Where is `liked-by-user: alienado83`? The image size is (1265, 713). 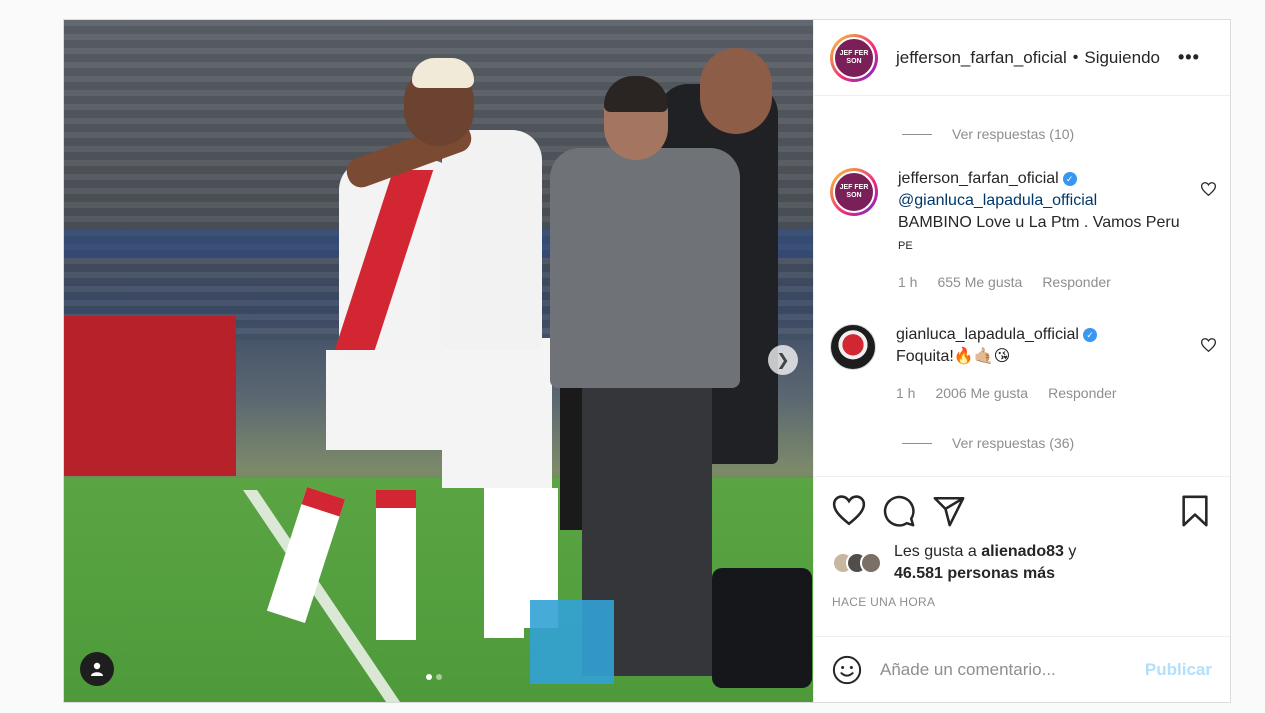 liked-by-user: alienado83 is located at coordinates (1022, 551).